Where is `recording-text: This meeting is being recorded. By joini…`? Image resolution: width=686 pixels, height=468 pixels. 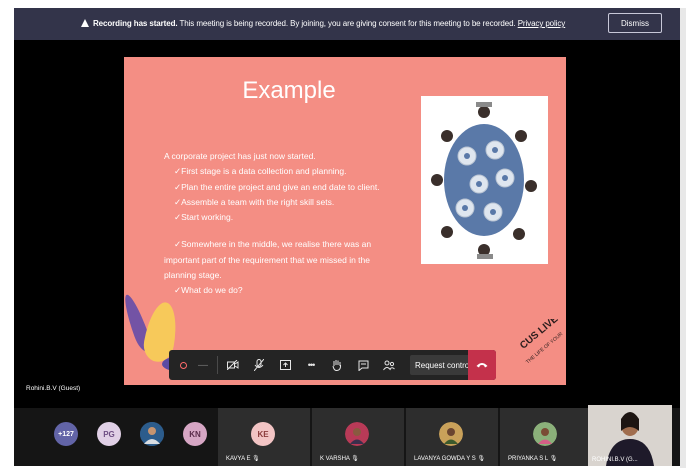 recording-text: This meeting is being recorded. By joini… is located at coordinates (347, 23).